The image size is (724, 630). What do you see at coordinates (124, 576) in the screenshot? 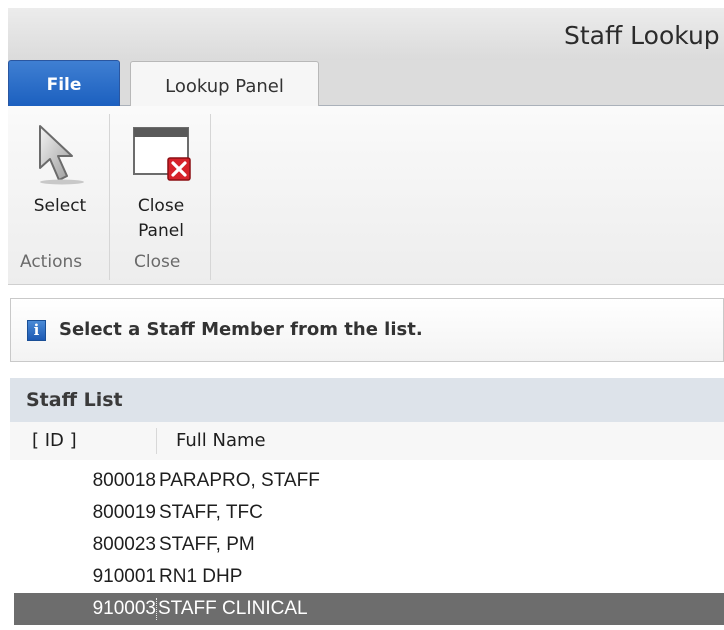
I see `row-id: 910001` at bounding box center [124, 576].